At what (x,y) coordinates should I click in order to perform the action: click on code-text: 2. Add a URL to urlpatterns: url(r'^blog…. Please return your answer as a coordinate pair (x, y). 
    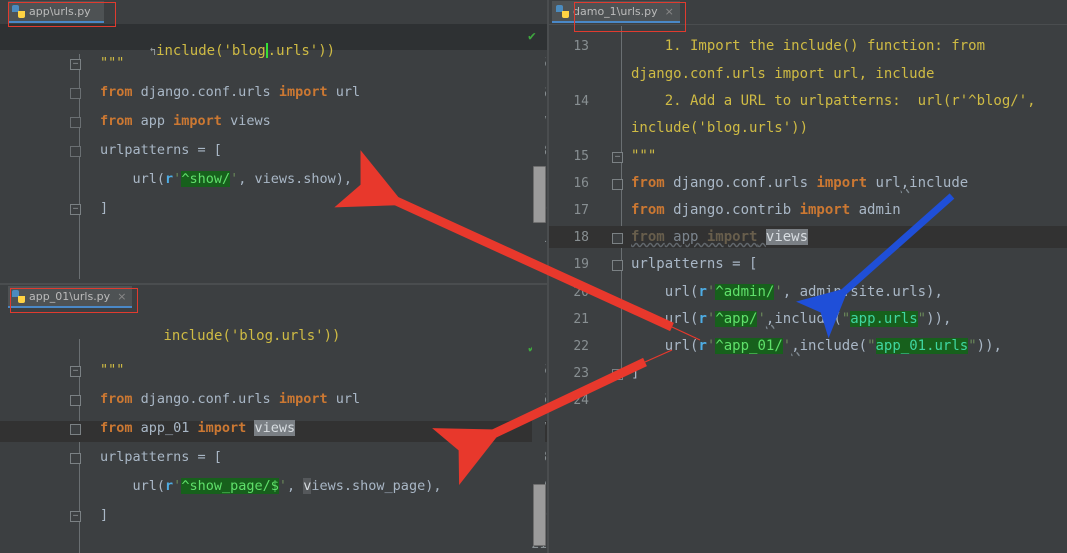
    Looking at the image, I should click on (833, 101).